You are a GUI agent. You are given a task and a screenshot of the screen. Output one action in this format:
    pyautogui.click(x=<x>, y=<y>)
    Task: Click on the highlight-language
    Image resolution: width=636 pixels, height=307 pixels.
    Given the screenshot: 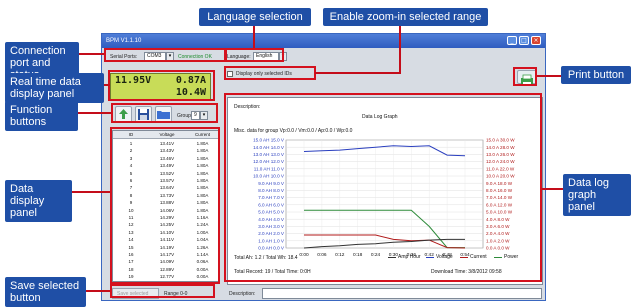 What is the action you would take?
    pyautogui.click(x=254, y=55)
    